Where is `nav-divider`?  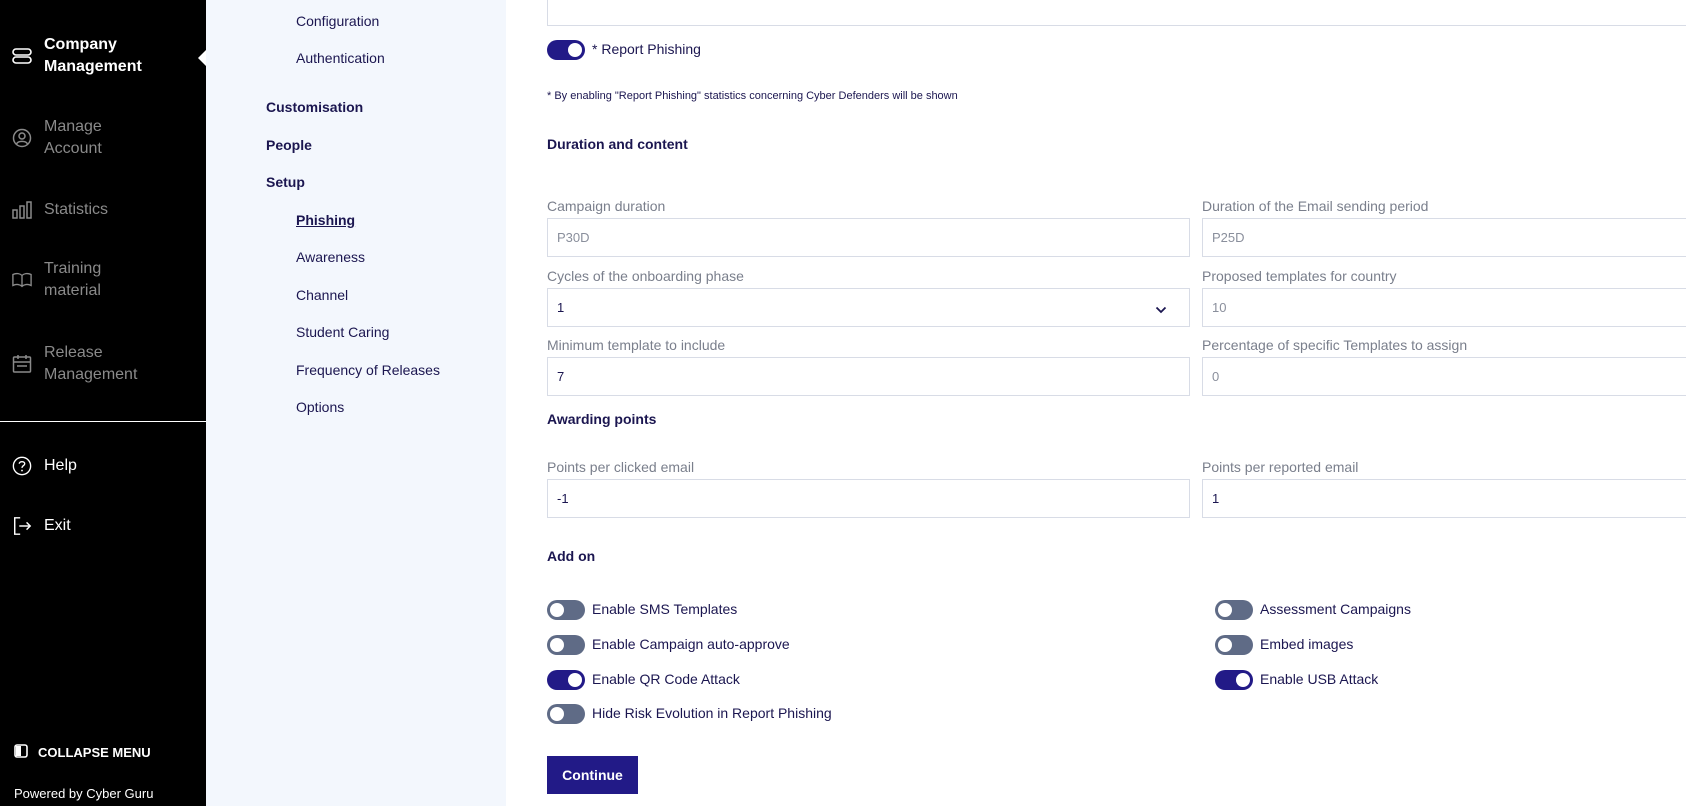
nav-divider is located at coordinates (103, 421).